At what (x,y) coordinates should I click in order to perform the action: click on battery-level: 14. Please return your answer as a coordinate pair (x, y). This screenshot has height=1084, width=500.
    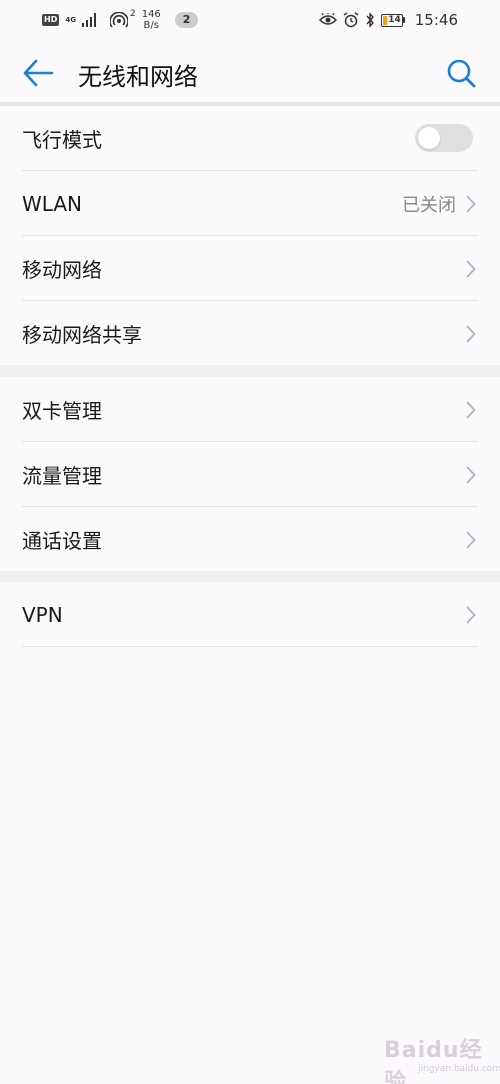
    Looking at the image, I should click on (394, 20).